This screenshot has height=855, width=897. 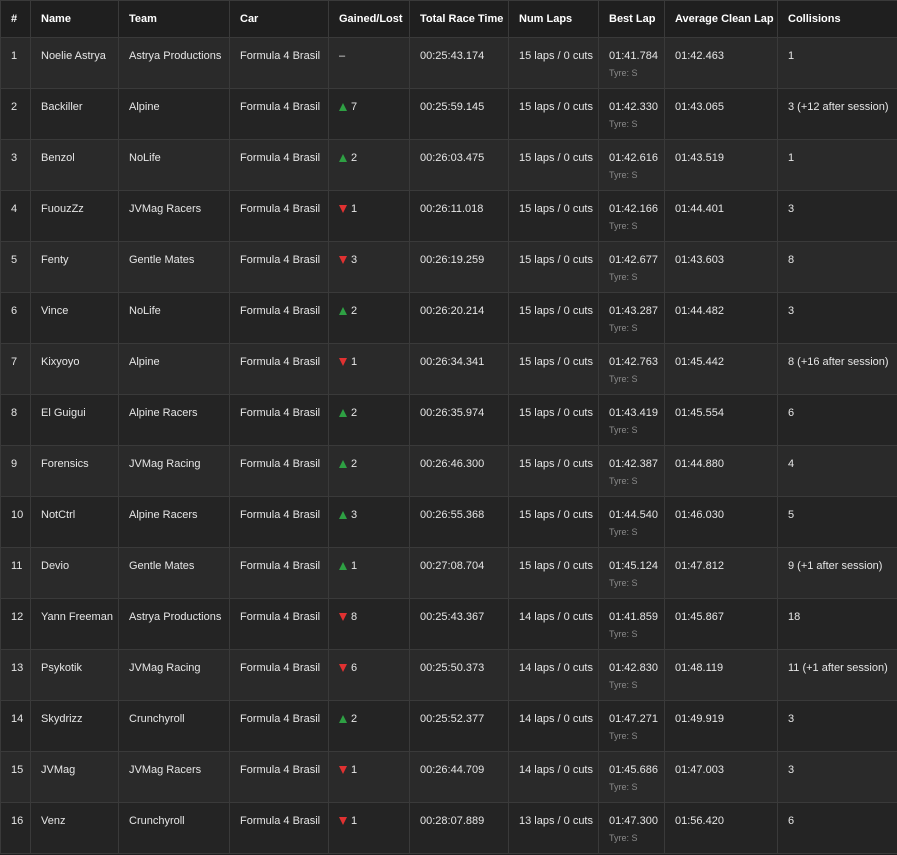 What do you see at coordinates (369, 19) in the screenshot?
I see `column-header-gained-lost: Gained/Lost` at bounding box center [369, 19].